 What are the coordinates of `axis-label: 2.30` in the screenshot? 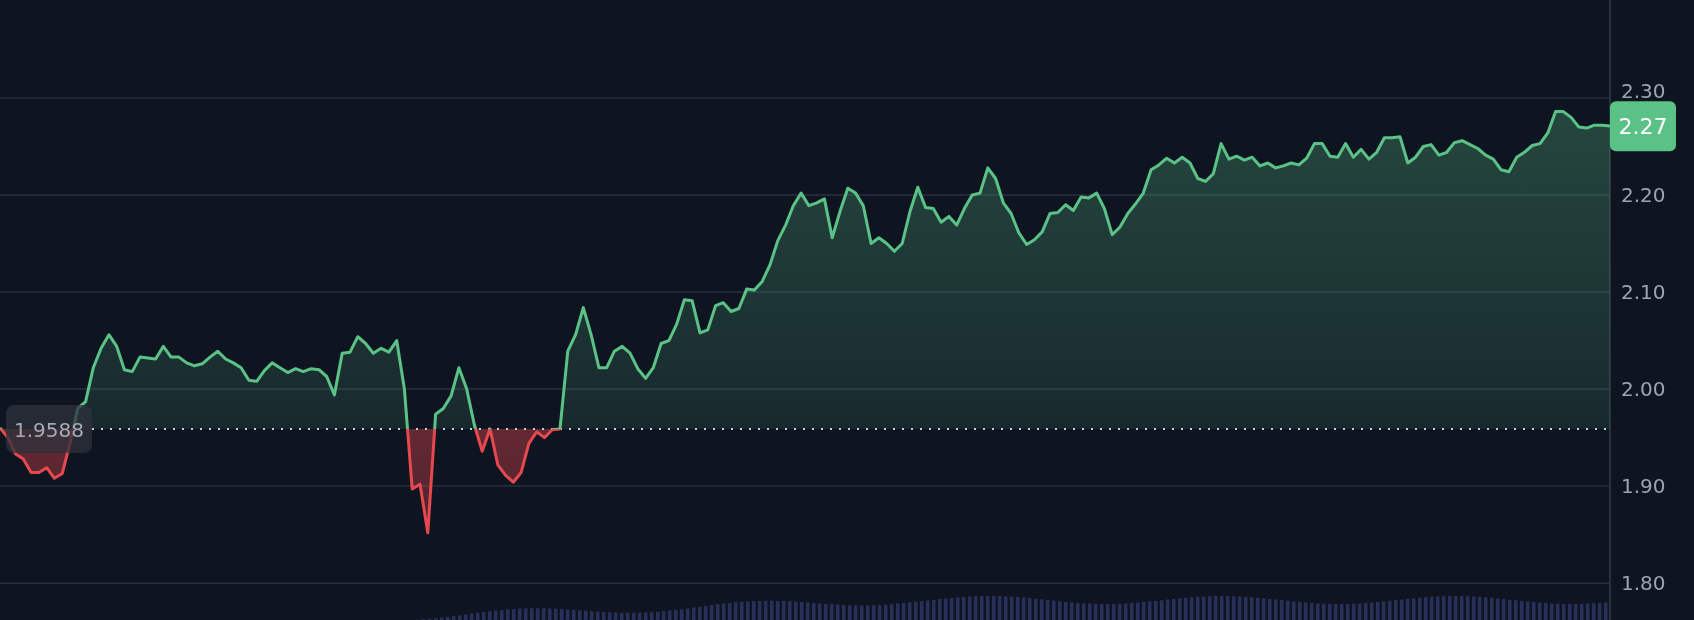 It's located at (1643, 91).